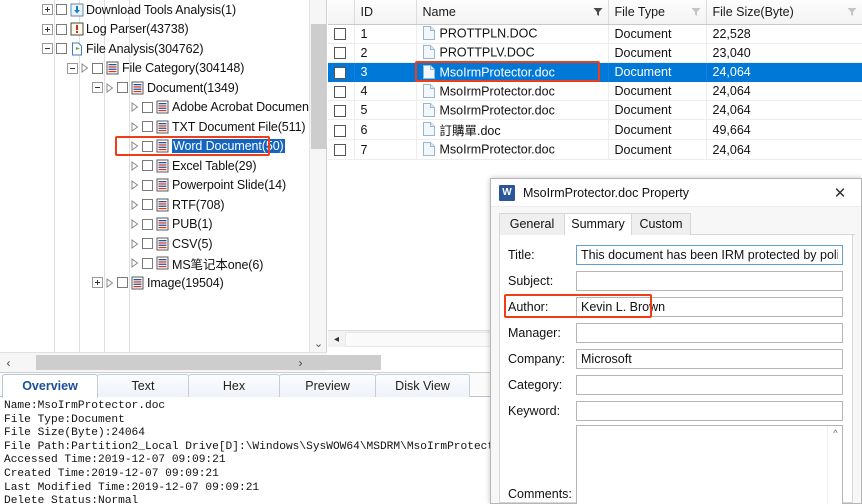 The width and height of the screenshot is (862, 504). I want to click on tree-item-image-19504: Image(19504), so click(155, 283).